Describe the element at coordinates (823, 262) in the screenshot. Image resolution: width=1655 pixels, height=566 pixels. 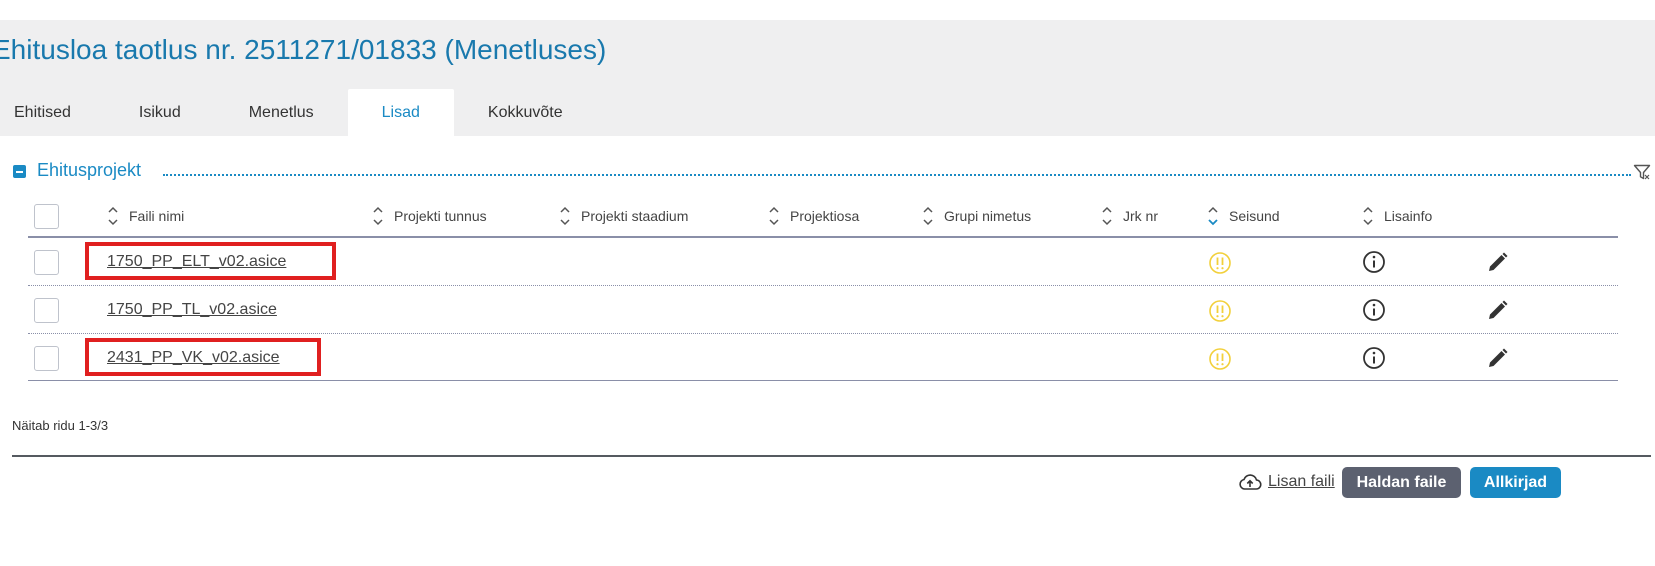
I see `table-row: 1750_PP_ELT_v02.asice` at that location.